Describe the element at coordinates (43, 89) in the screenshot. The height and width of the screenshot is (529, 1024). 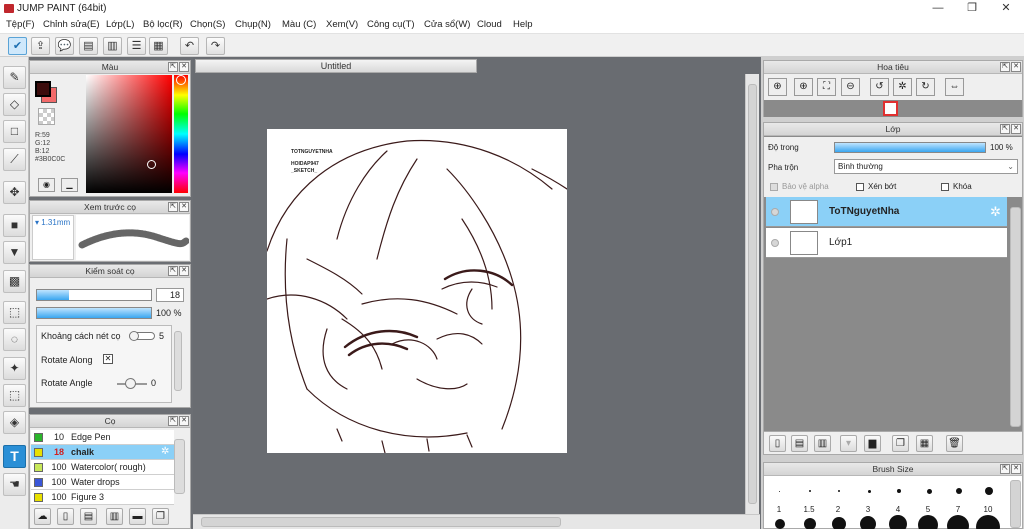
I see `primary-color-swatch` at that location.